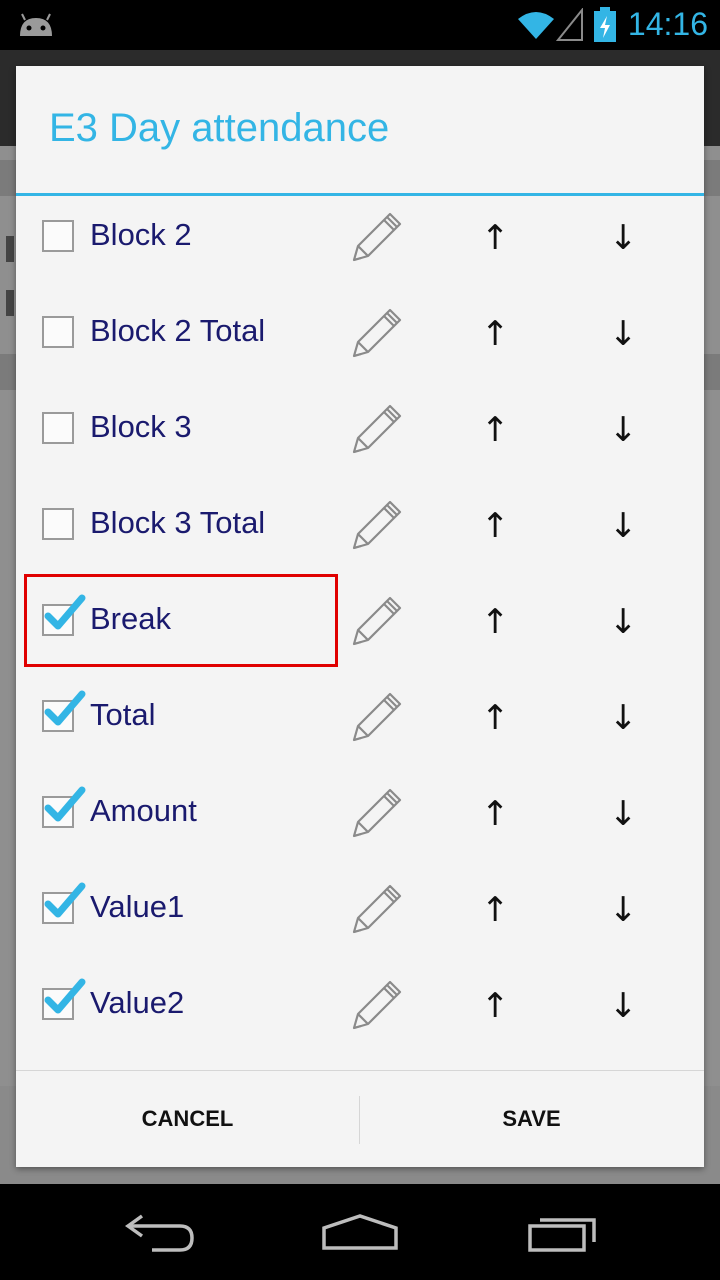  What do you see at coordinates (536, 25) in the screenshot?
I see `wifi-icon` at bounding box center [536, 25].